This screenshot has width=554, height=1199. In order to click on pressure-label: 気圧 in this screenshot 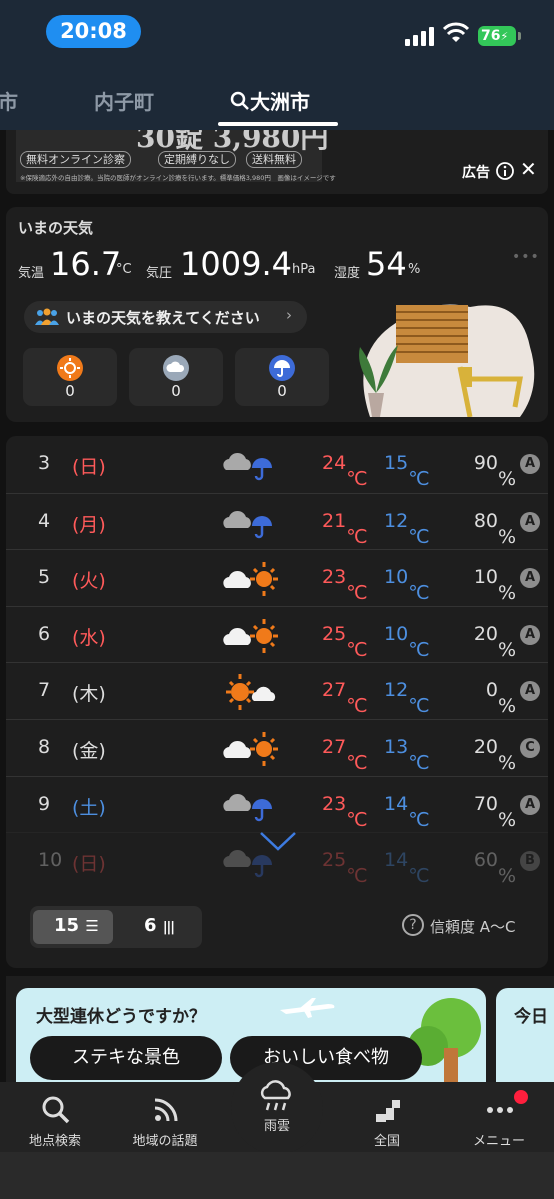, I will do `click(159, 273)`.